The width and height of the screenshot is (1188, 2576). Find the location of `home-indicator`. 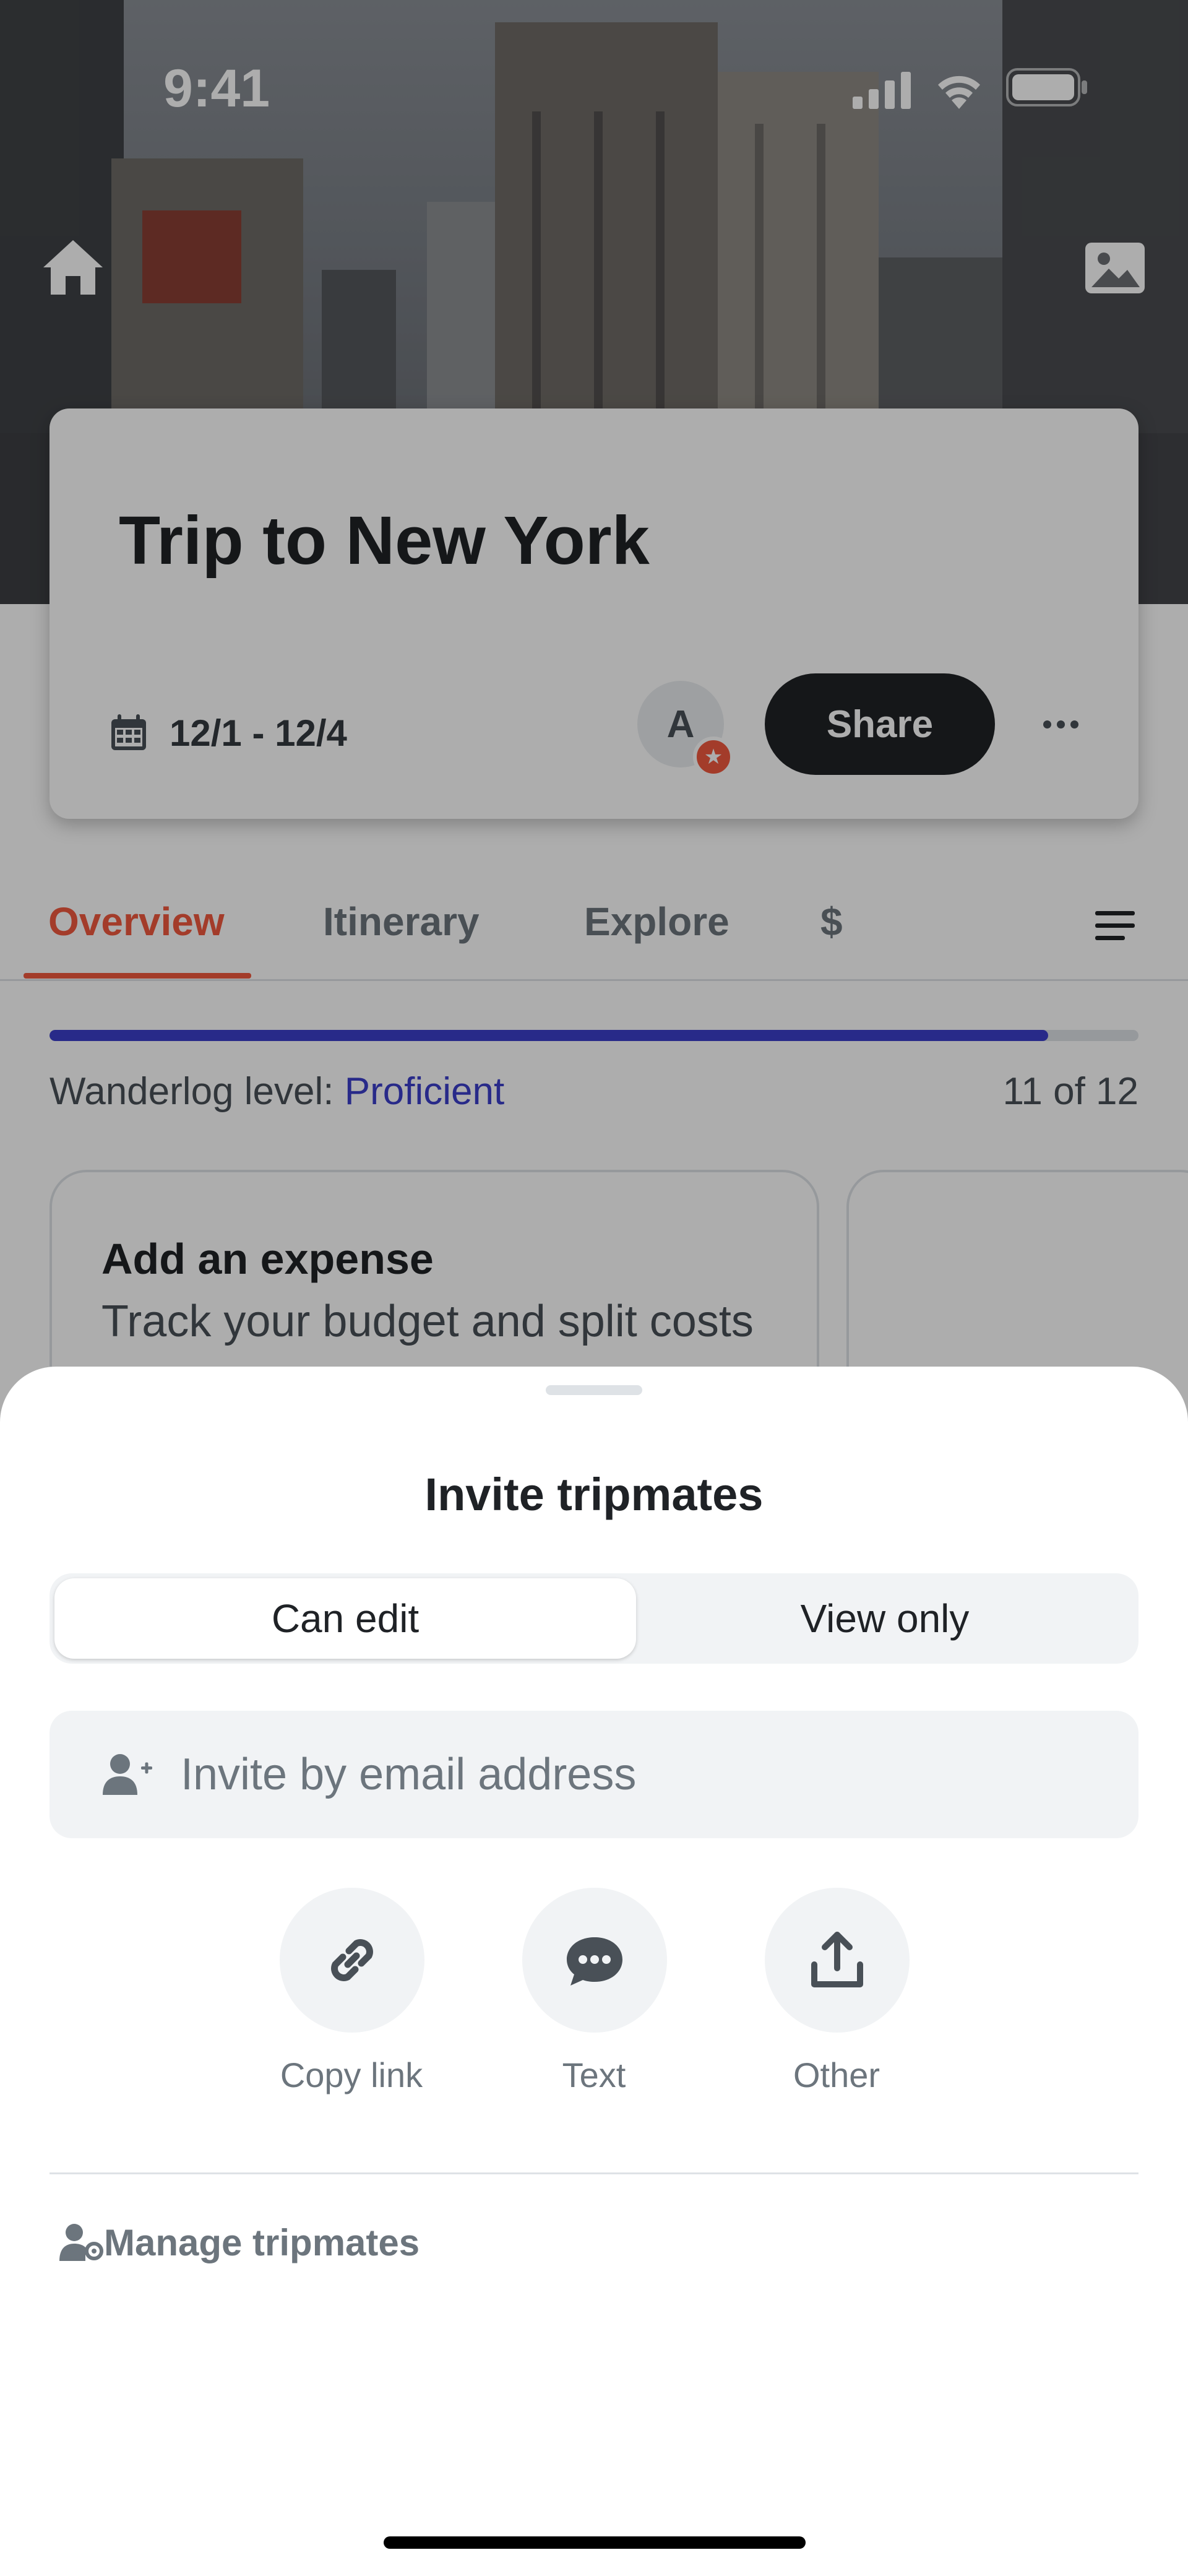

home-indicator is located at coordinates (595, 2542).